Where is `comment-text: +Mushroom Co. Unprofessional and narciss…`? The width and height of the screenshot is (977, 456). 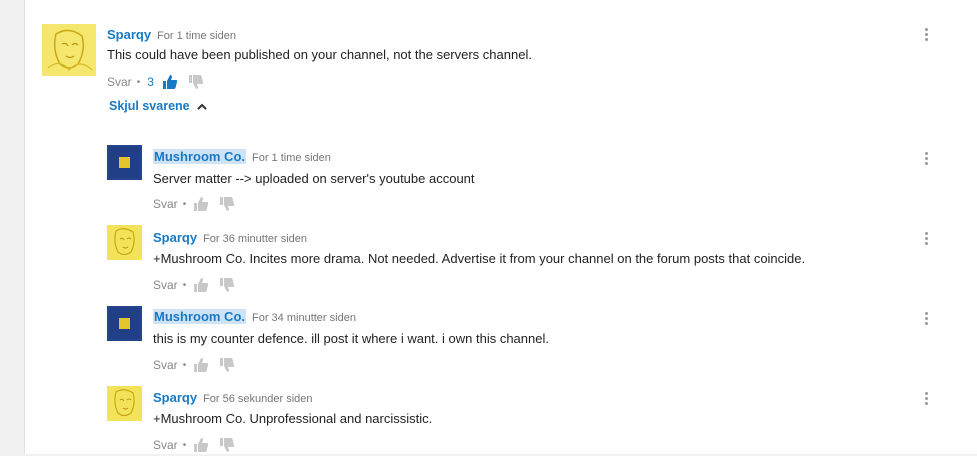
comment-text: +Mushroom Co. Unprofessional and narciss… is located at coordinates (293, 418).